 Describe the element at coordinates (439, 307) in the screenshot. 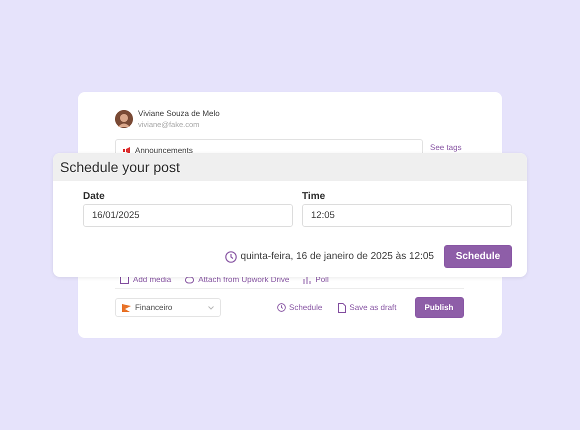

I see `publish-button: Publish` at that location.